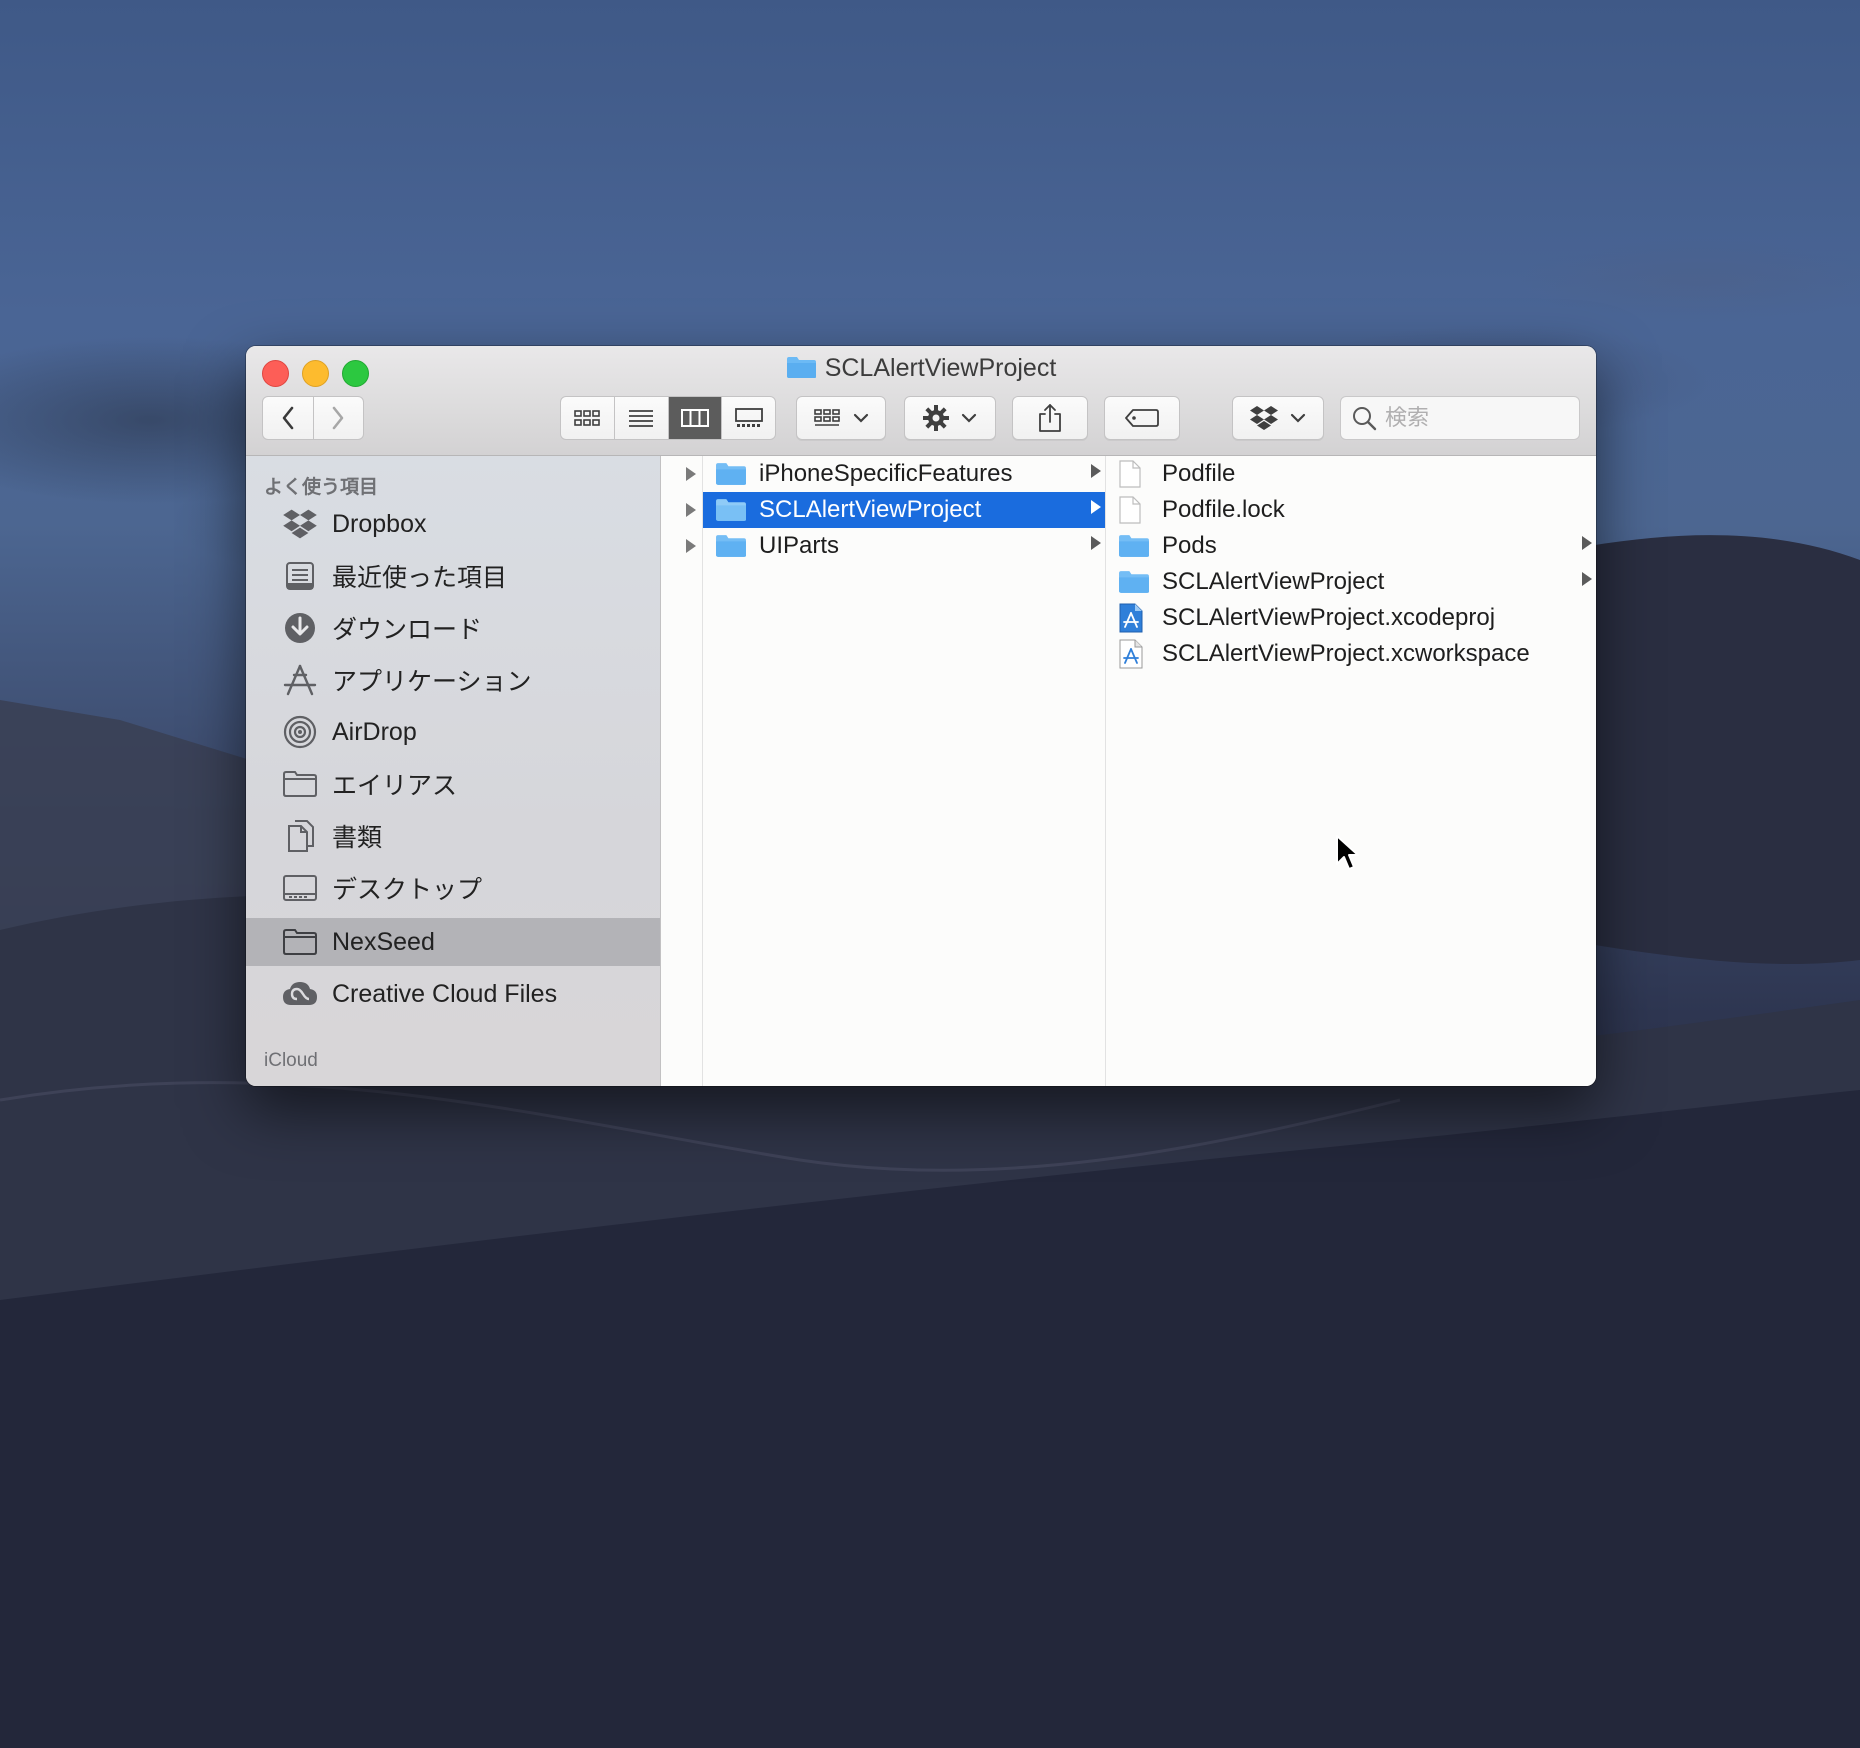 The width and height of the screenshot is (1860, 1748). I want to click on share-button, so click(1050, 418).